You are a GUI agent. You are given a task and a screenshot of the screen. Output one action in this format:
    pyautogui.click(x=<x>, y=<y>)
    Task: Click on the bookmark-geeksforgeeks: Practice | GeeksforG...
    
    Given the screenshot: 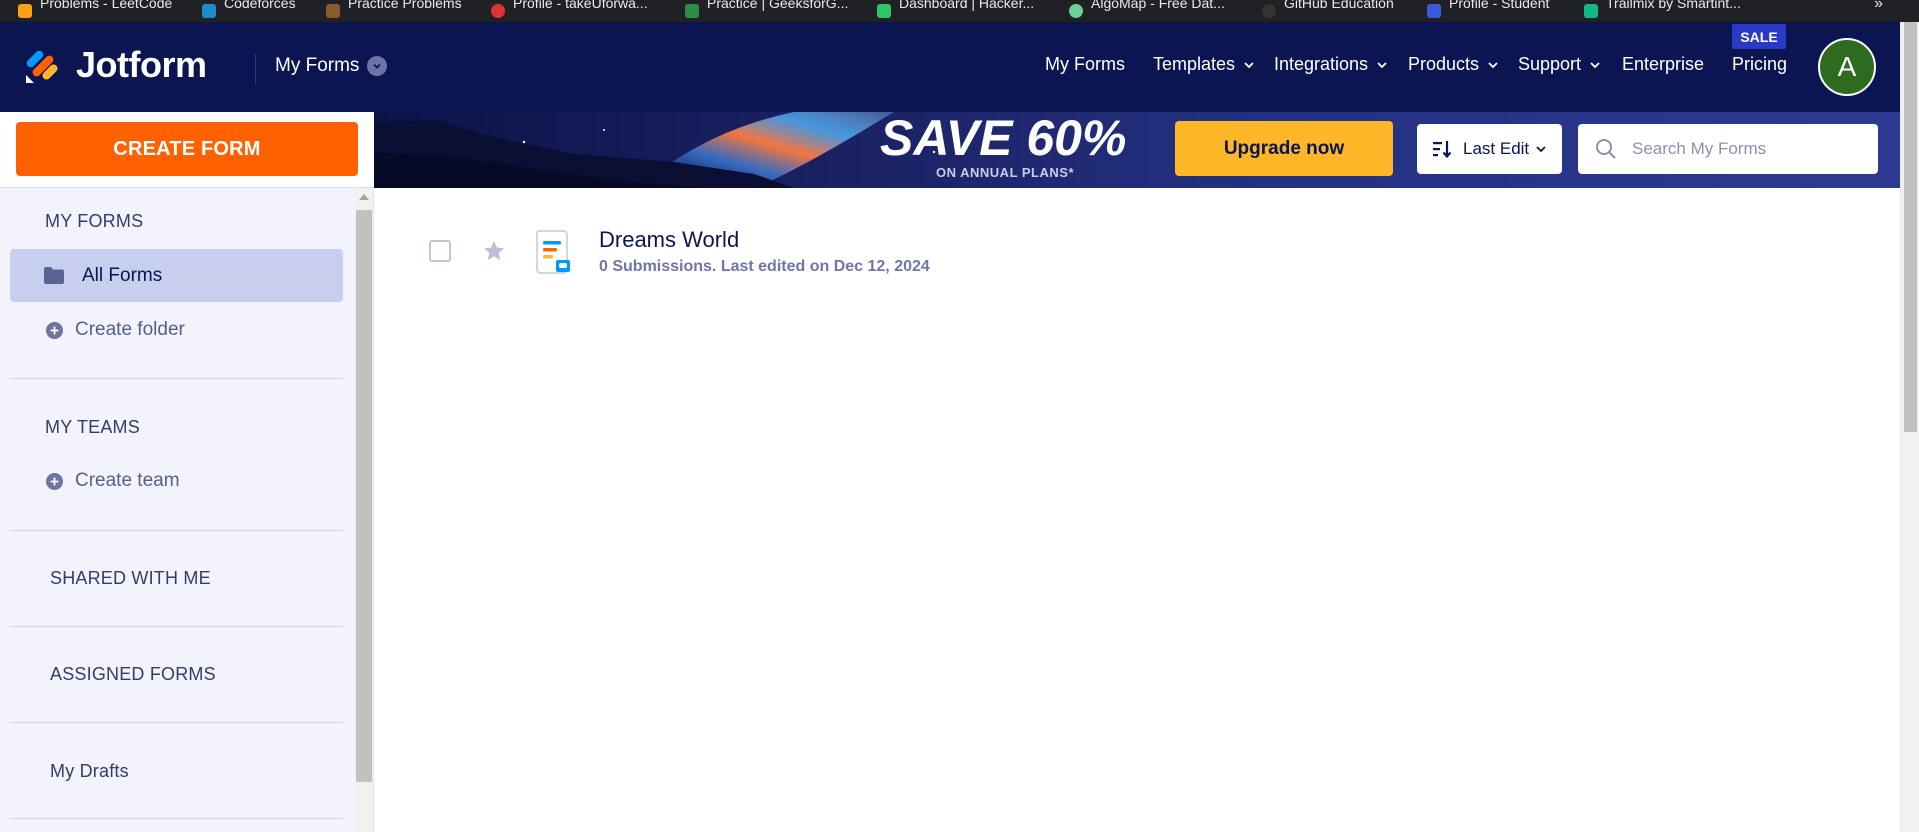 What is the action you would take?
    pyautogui.click(x=766, y=11)
    